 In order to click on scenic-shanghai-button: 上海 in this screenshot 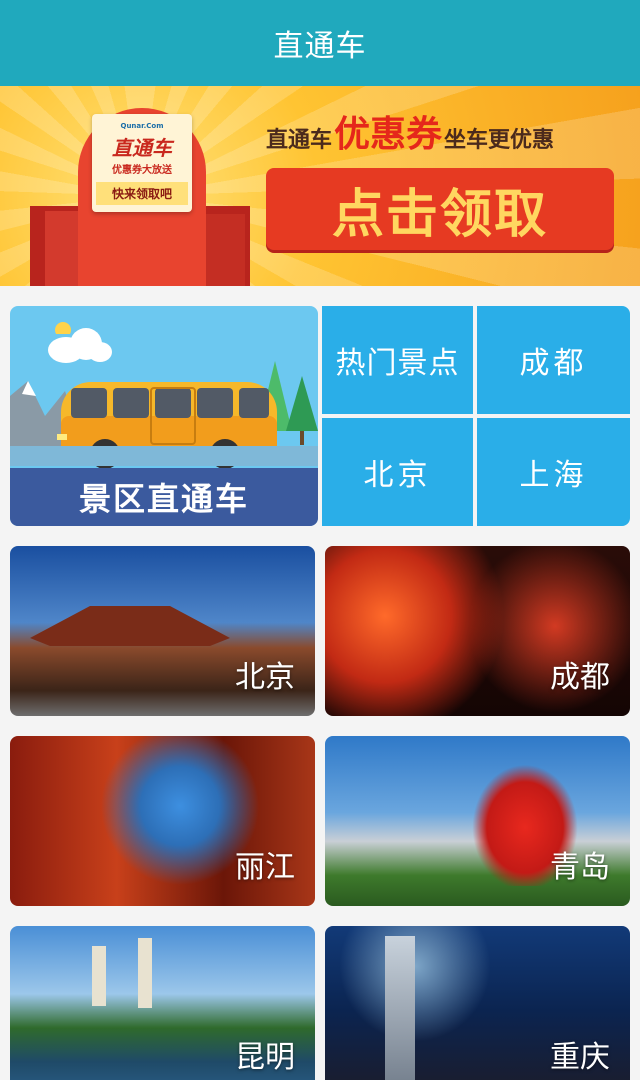, I will do `click(553, 472)`.